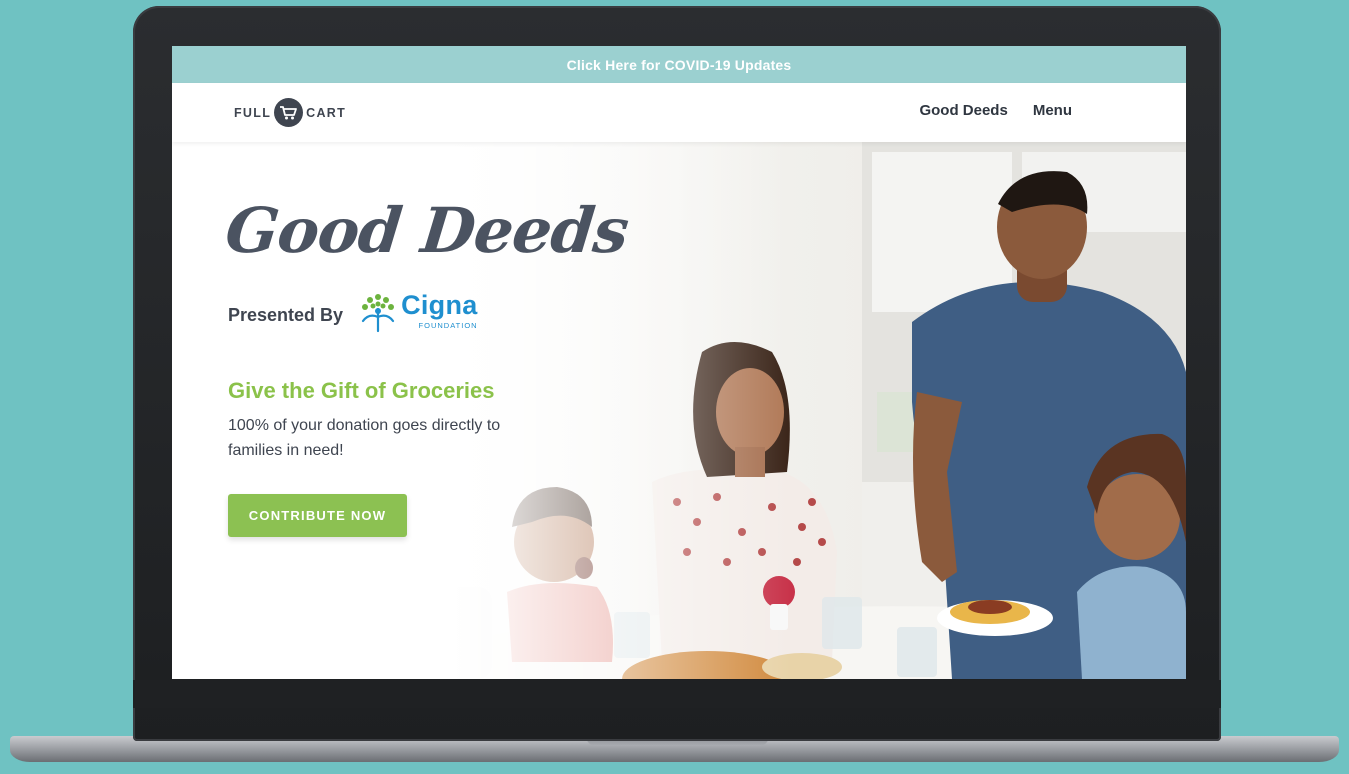  I want to click on shopping-cart-icon, so click(289, 112).